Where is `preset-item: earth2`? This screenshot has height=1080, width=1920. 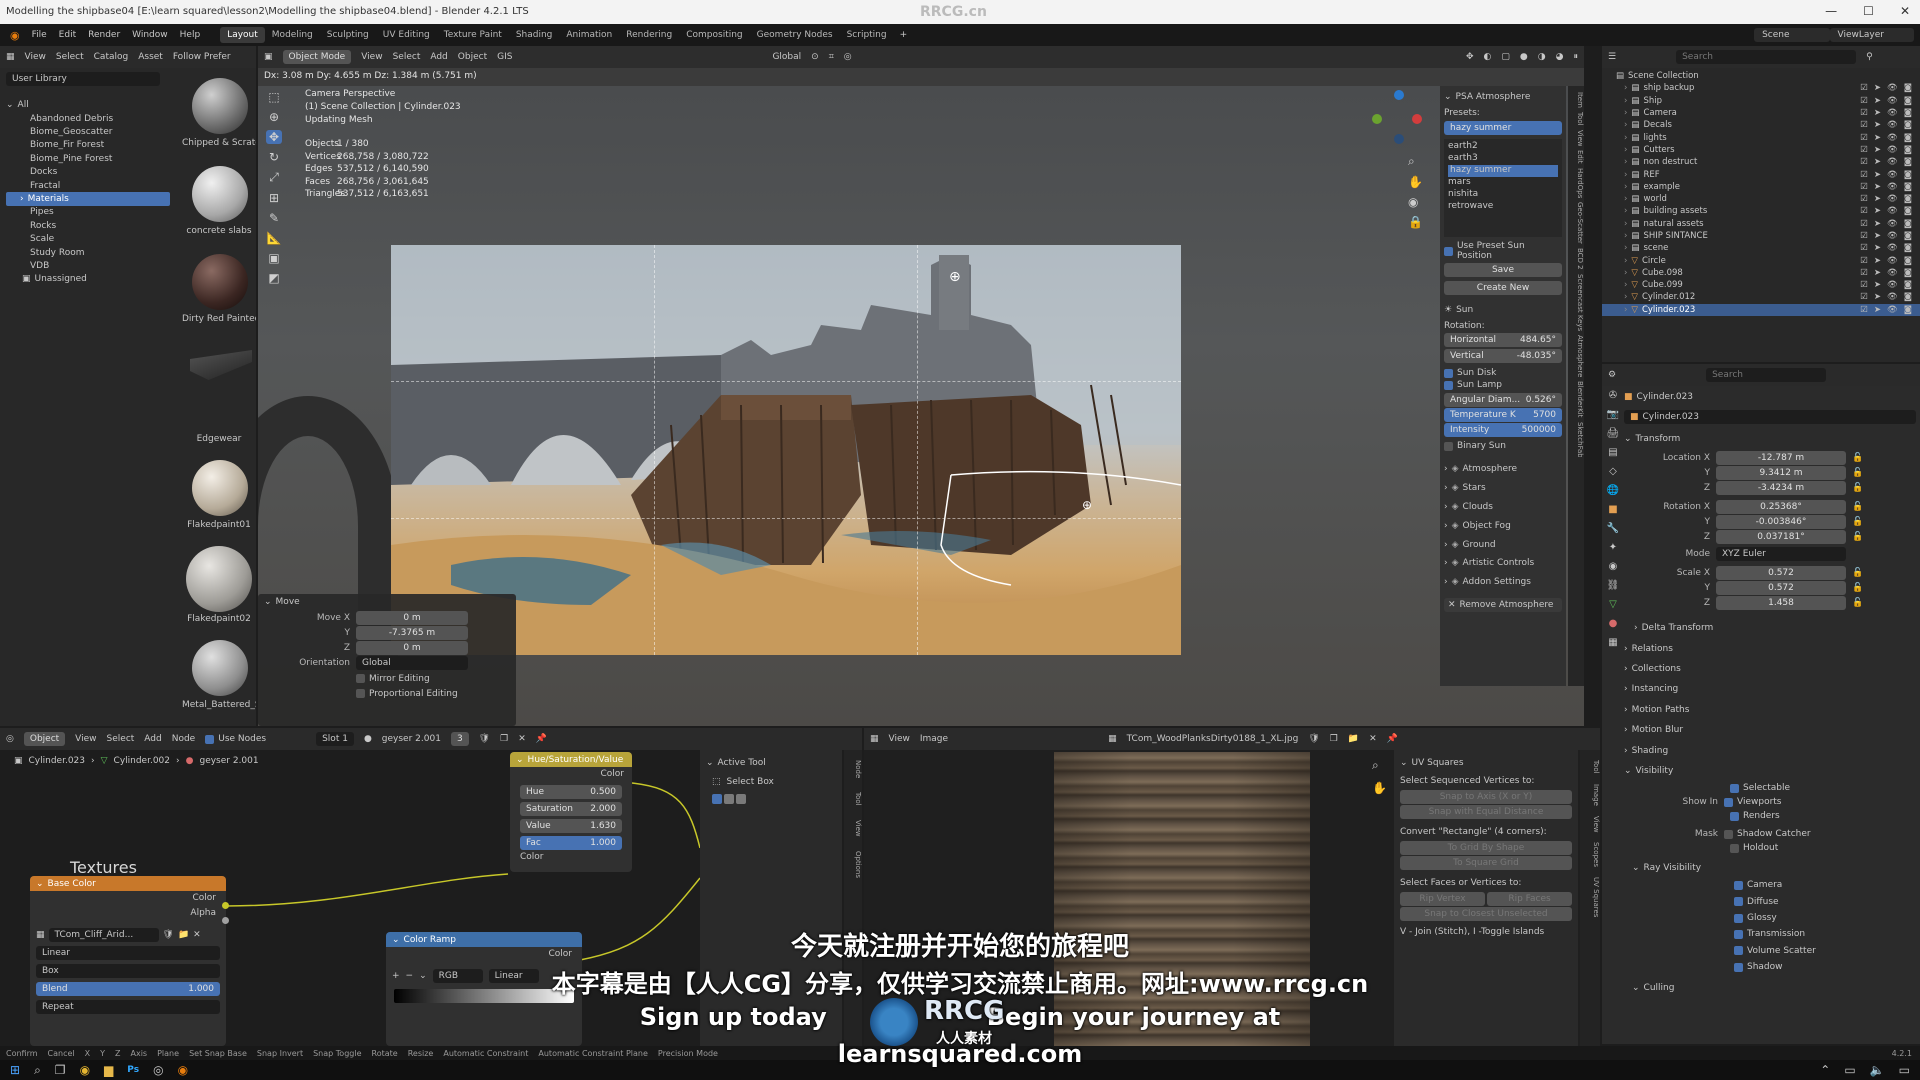 preset-item: earth2 is located at coordinates (1503, 147).